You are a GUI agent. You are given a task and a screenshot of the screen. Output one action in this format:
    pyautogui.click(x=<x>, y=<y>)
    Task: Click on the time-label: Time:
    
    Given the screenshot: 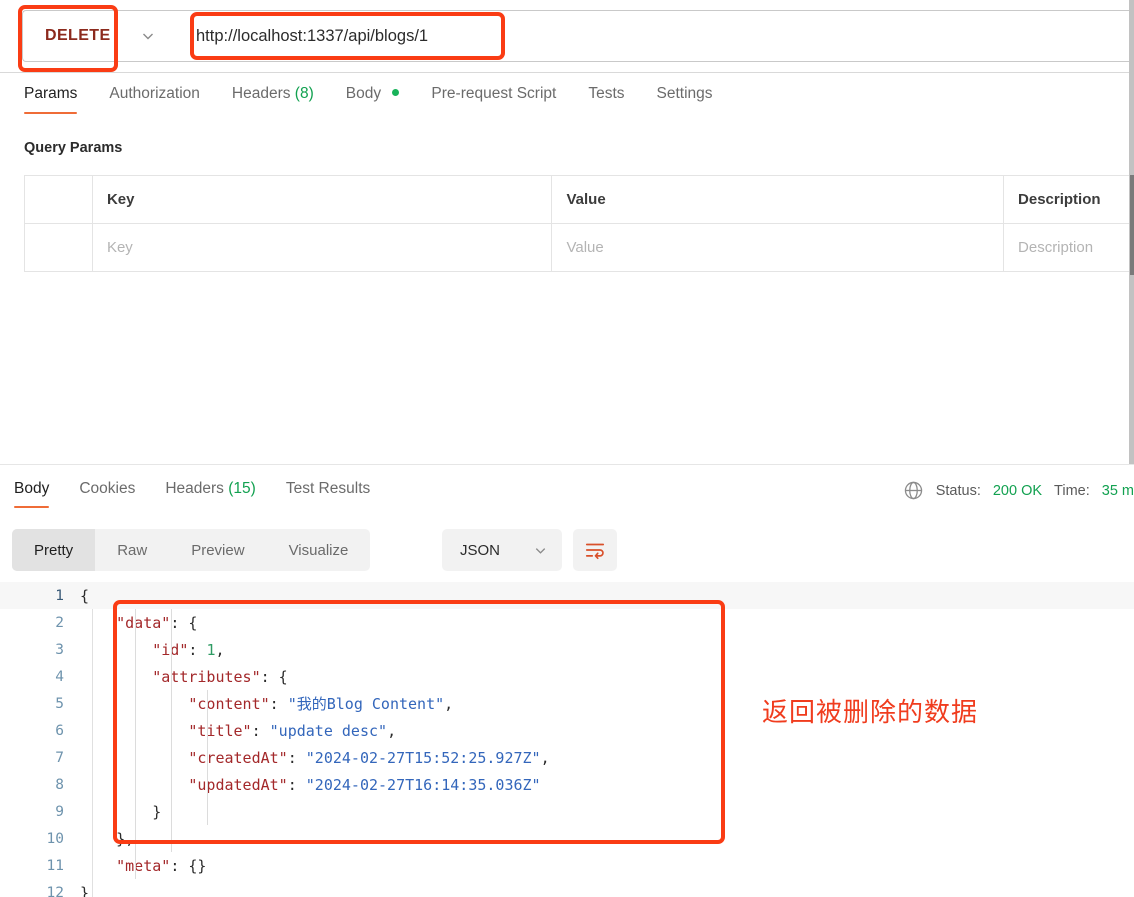 What is the action you would take?
    pyautogui.click(x=1072, y=490)
    